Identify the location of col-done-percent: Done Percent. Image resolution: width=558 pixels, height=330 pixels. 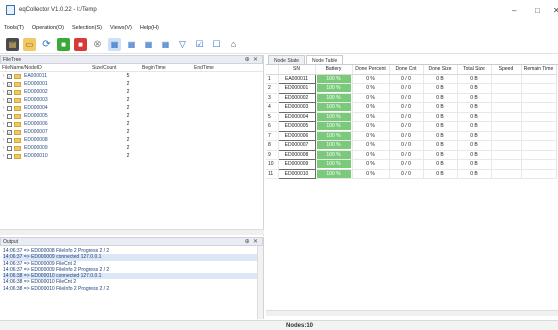
(371, 70).